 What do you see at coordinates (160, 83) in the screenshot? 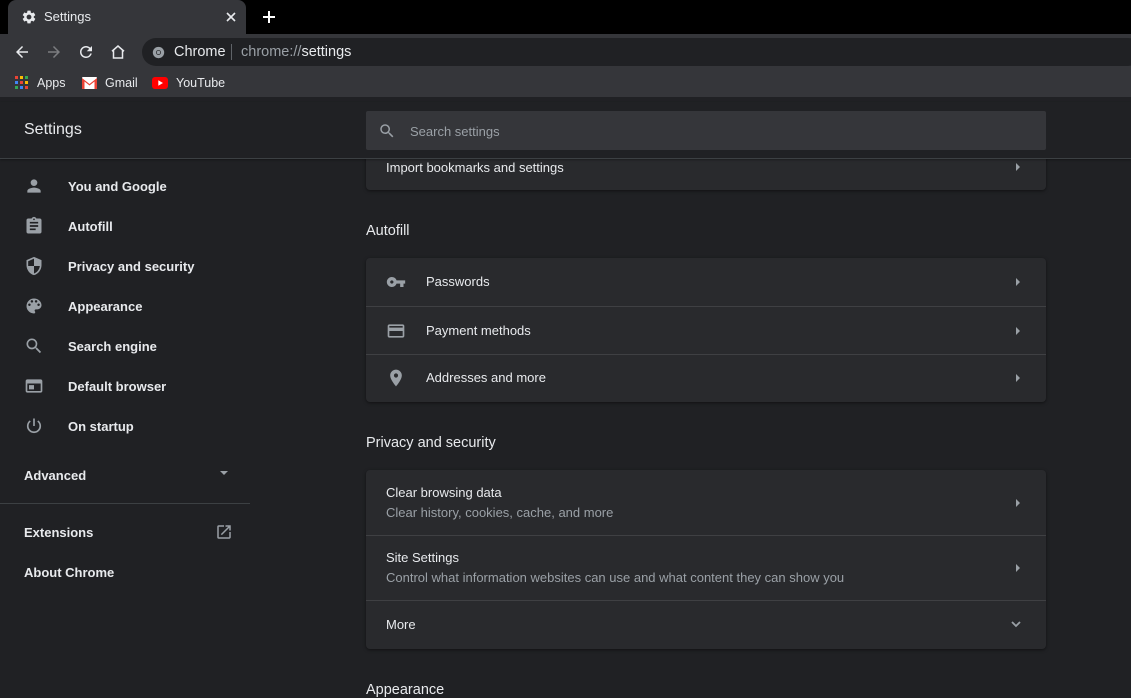
I see `youtube-icon` at bounding box center [160, 83].